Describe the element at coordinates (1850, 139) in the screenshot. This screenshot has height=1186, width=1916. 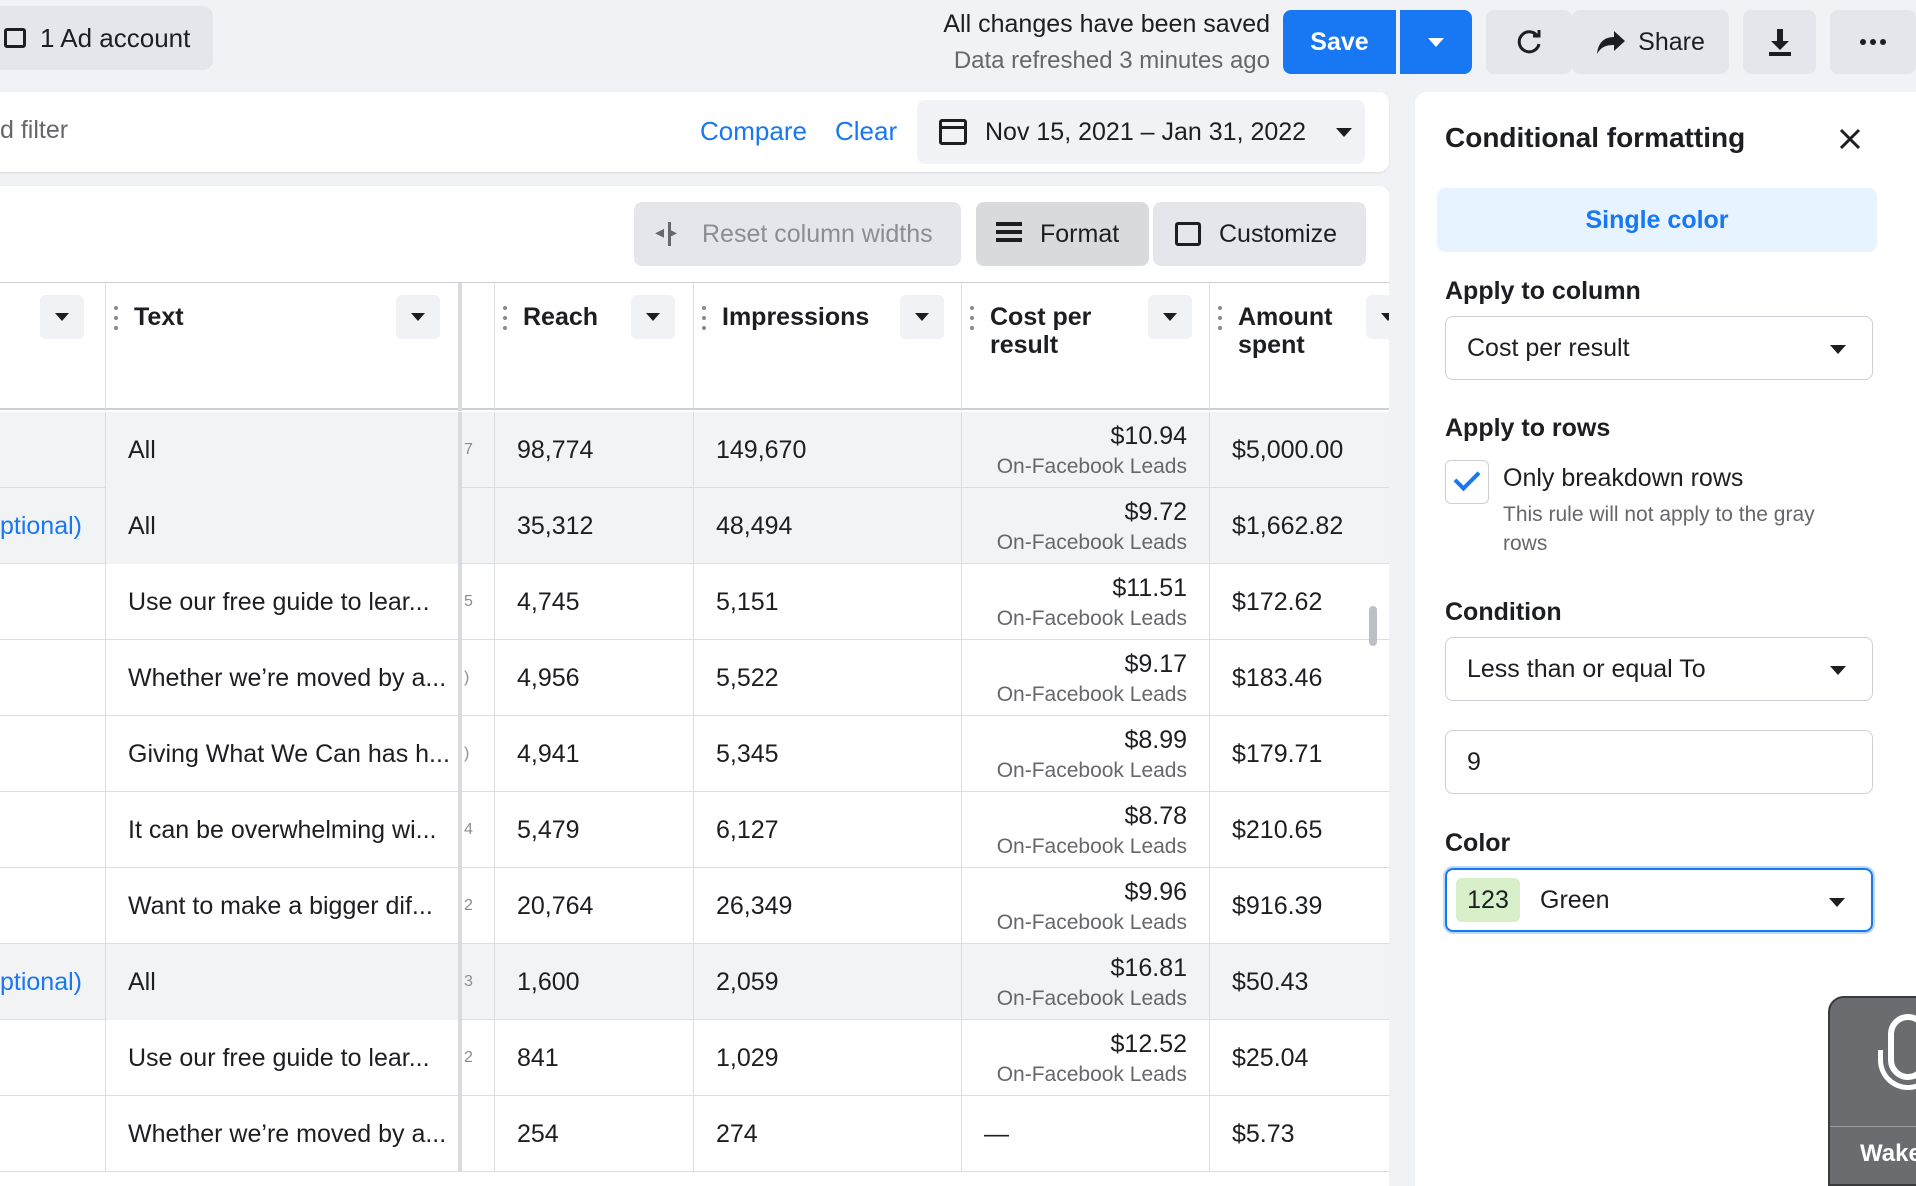
I see `close-panel-button` at that location.